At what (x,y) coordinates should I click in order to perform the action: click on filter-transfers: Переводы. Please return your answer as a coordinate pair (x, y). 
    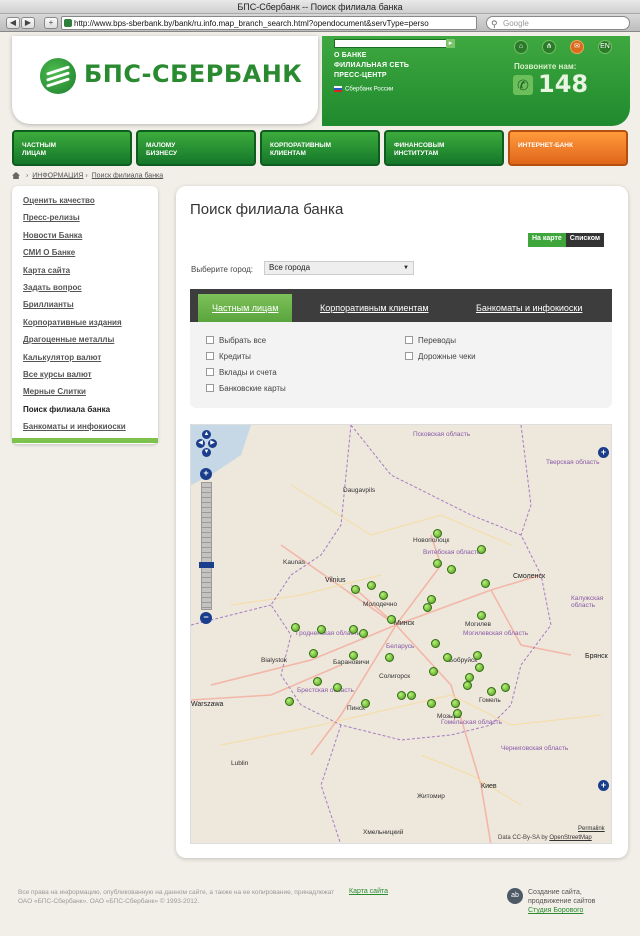
    Looking at the image, I should click on (430, 340).